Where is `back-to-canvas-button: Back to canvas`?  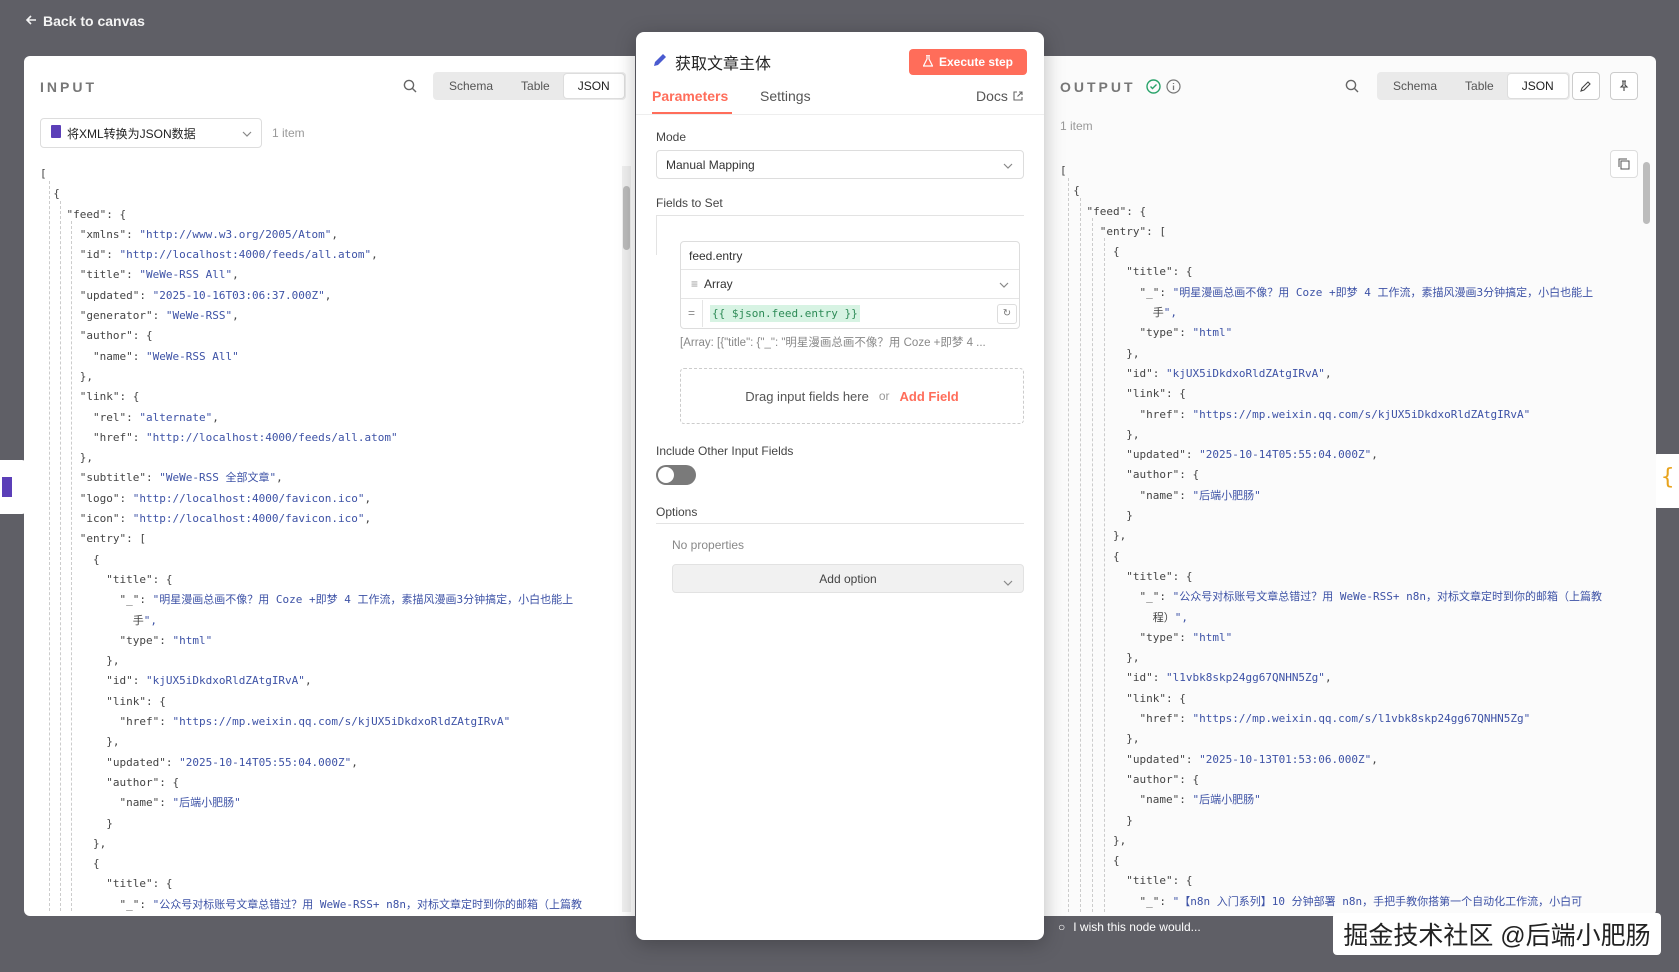
back-to-canvas-button: Back to canvas is located at coordinates (85, 21).